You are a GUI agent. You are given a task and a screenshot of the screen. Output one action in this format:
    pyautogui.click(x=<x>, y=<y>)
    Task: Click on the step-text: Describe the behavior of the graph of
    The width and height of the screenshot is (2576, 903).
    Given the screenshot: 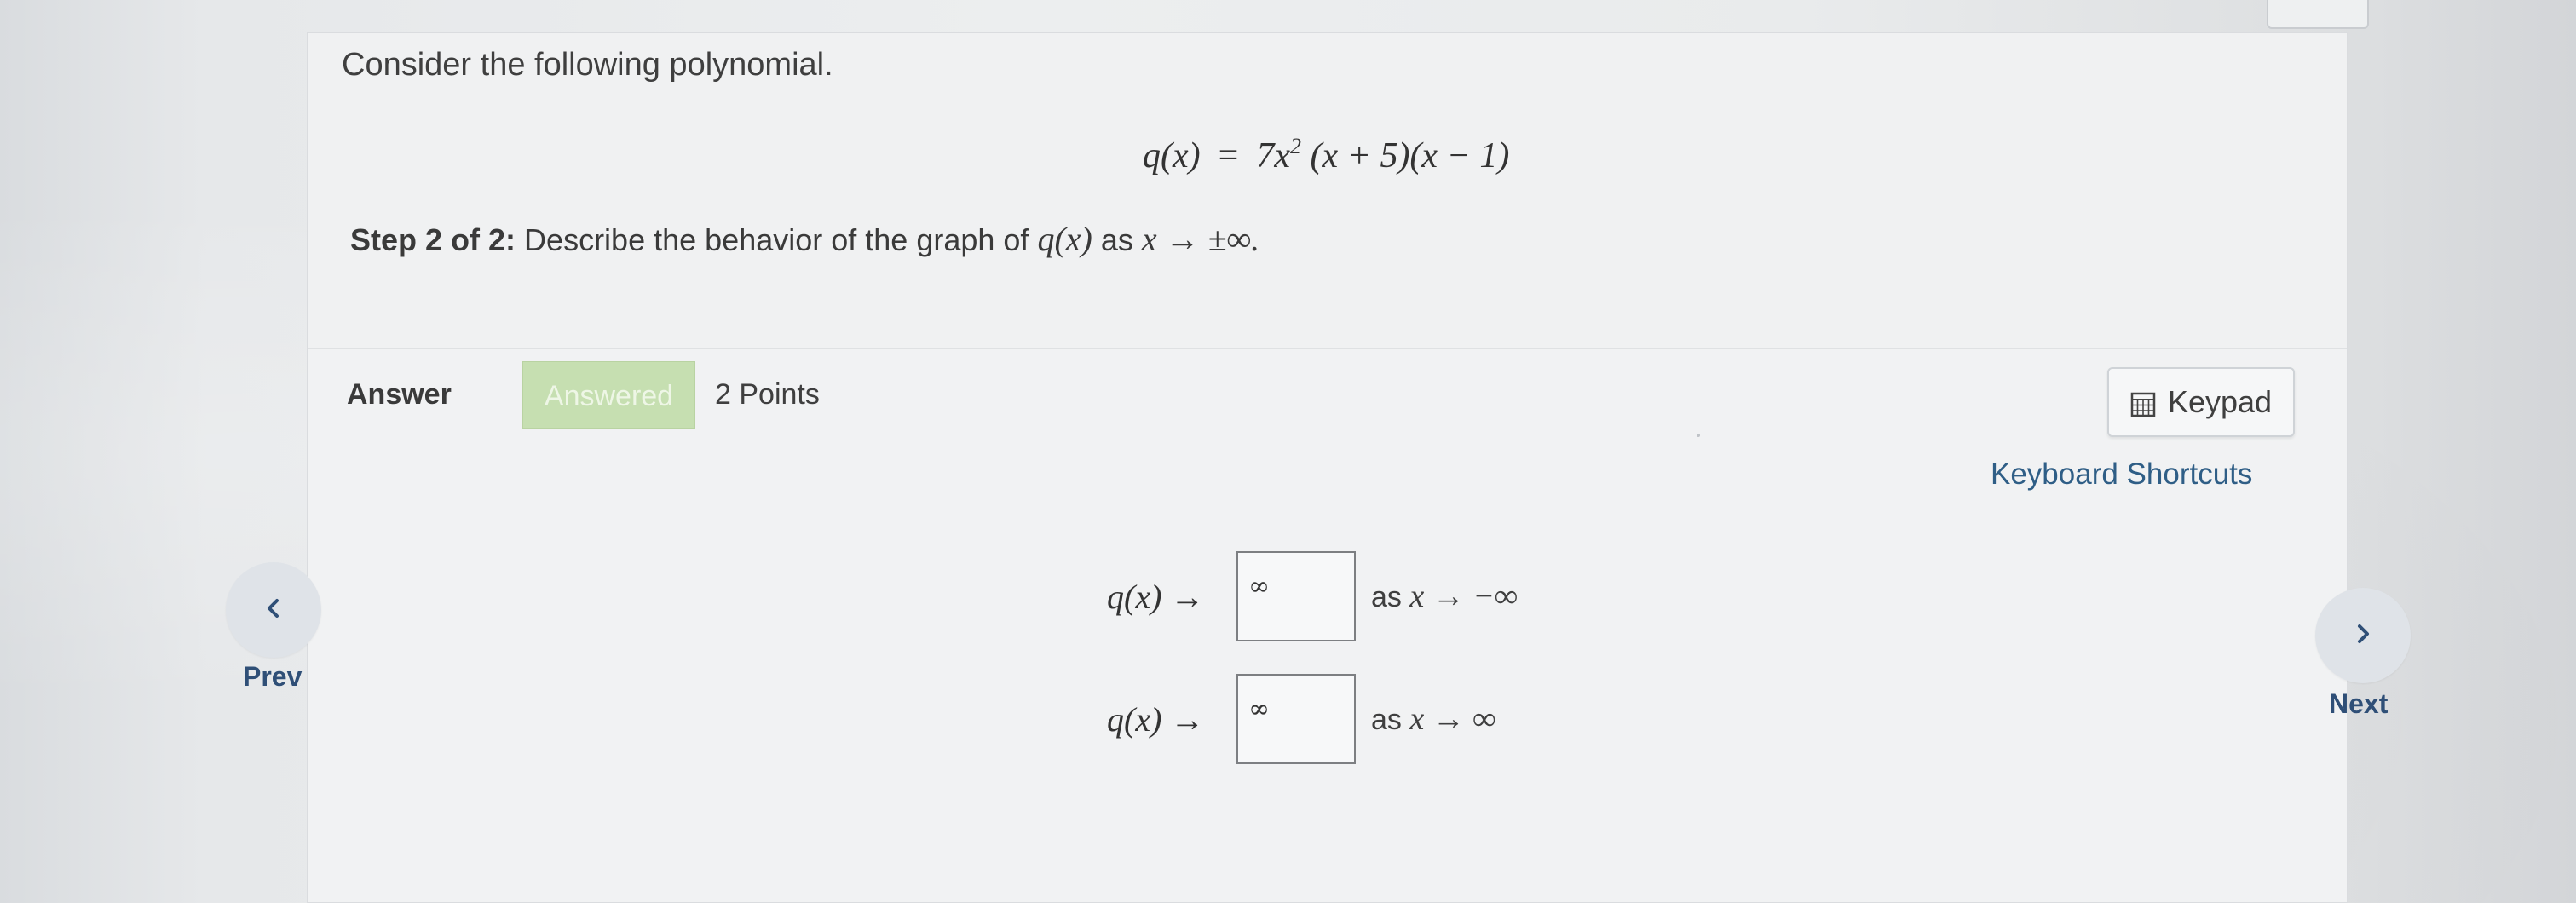 What is the action you would take?
    pyautogui.click(x=776, y=240)
    